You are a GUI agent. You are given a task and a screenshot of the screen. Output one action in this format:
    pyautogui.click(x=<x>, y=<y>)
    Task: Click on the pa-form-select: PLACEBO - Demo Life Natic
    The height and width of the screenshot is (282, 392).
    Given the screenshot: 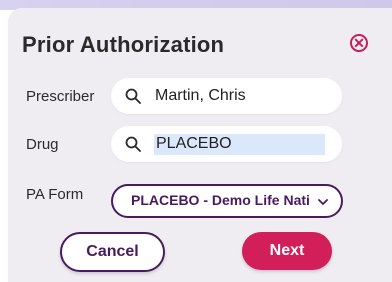 What is the action you would take?
    pyautogui.click(x=227, y=201)
    